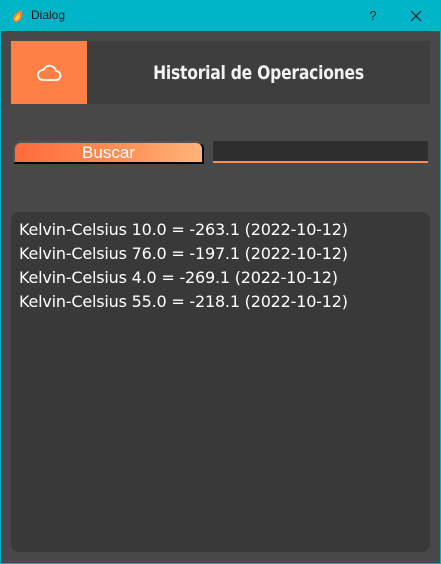 The width and height of the screenshot is (441, 564). Describe the element at coordinates (320, 152) in the screenshot. I see `search-input` at that location.